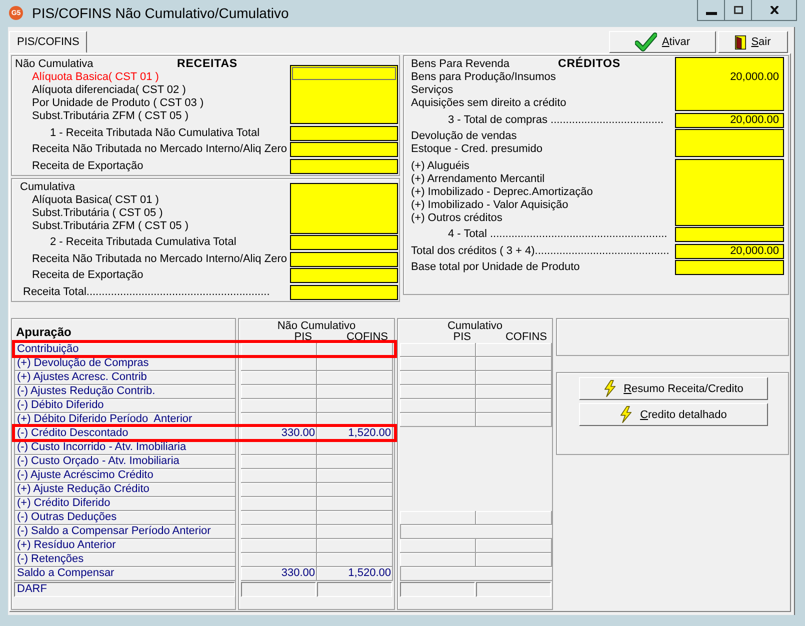  Describe the element at coordinates (118, 103) in the screenshot. I see `field-label: Por Unidade de Produto ( CST 03 )` at that location.